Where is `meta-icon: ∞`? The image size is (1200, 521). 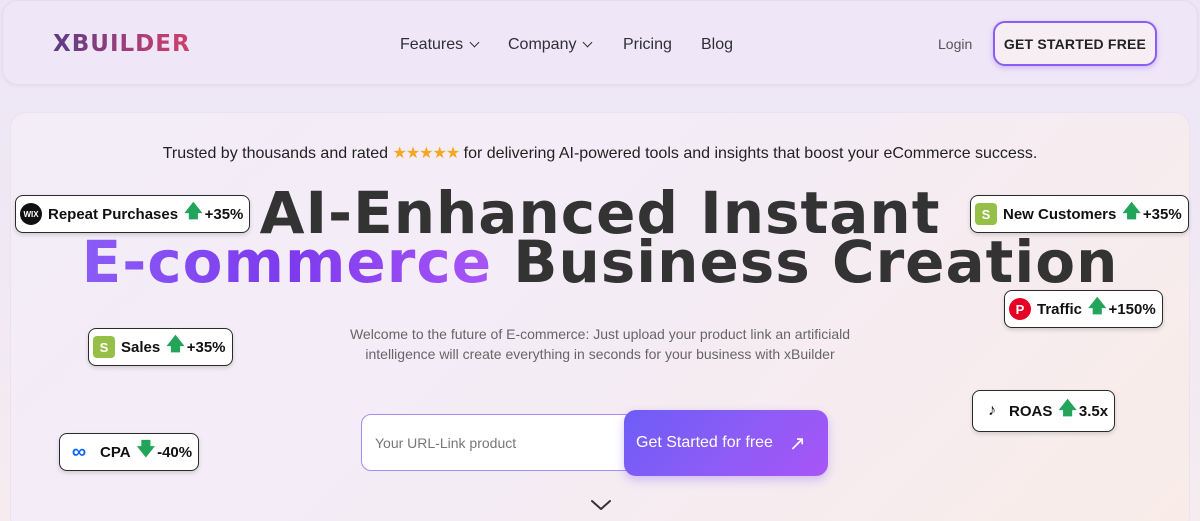 meta-icon: ∞ is located at coordinates (79, 451).